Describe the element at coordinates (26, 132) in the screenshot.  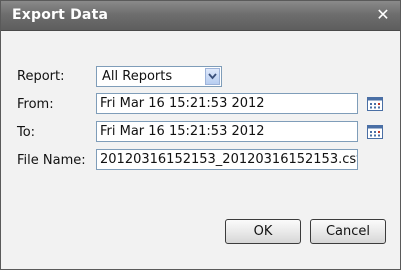
I see `to-label: To:` at that location.